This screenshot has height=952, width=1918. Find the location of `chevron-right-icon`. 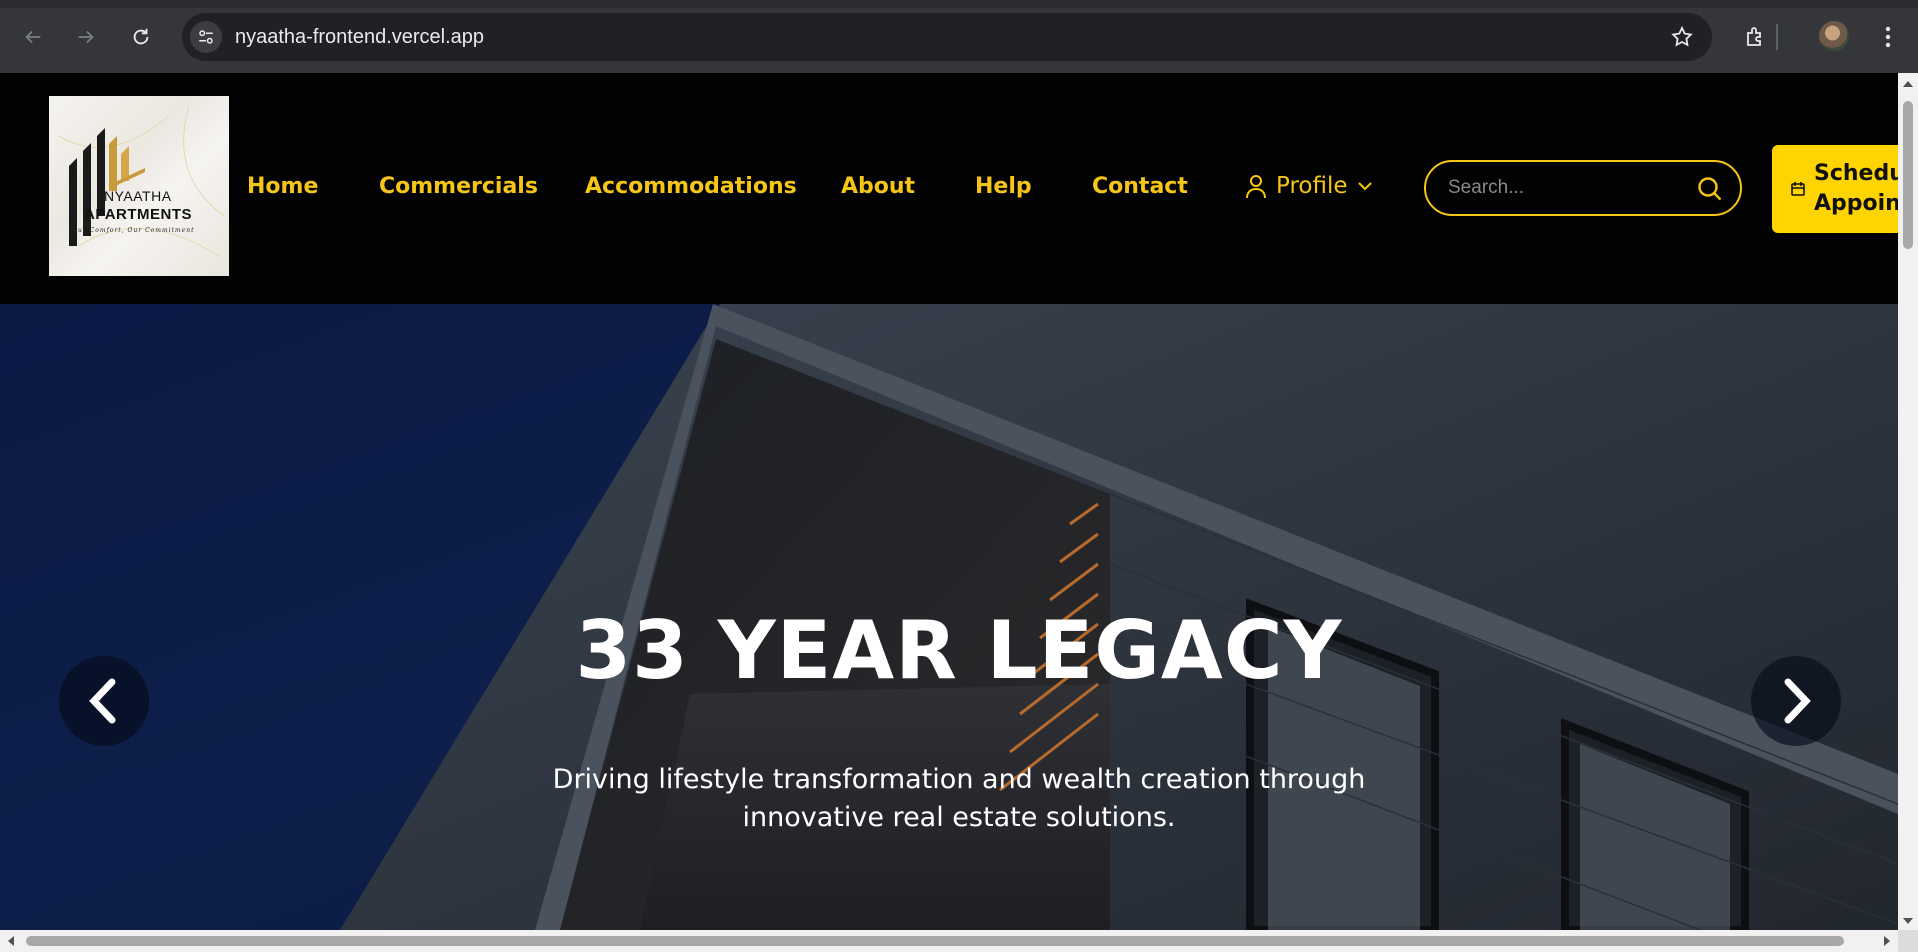

chevron-right-icon is located at coordinates (1797, 701).